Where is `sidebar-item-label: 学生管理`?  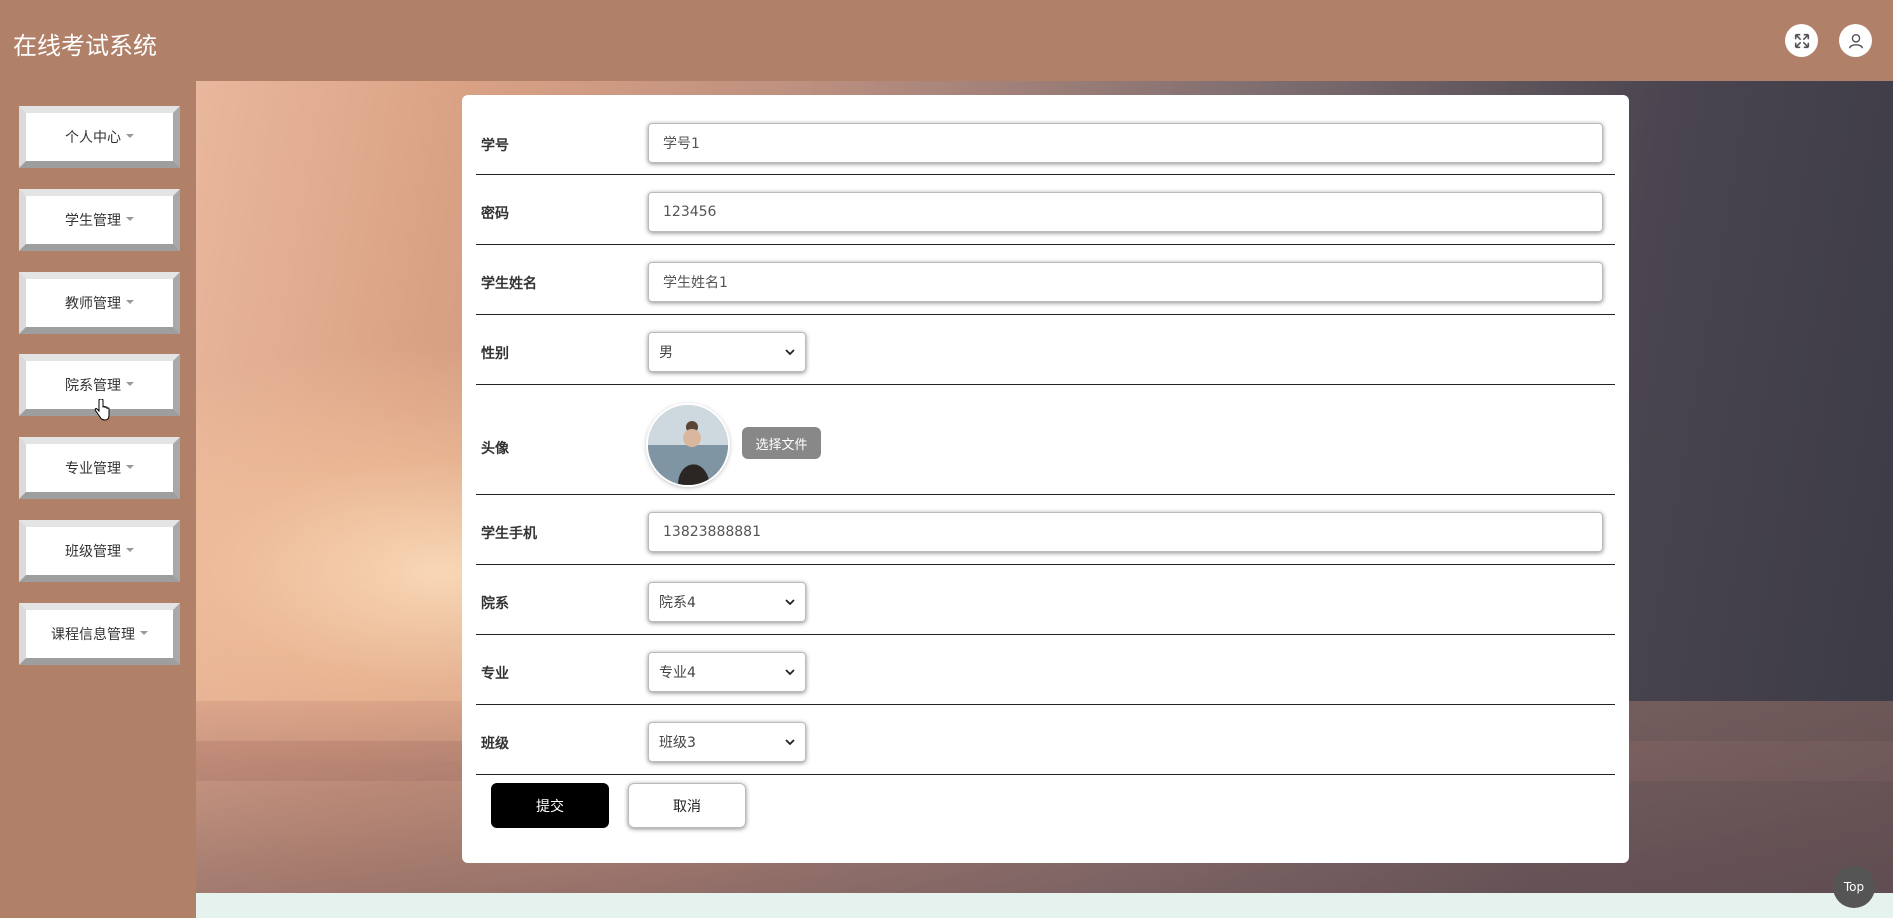 sidebar-item-label: 学生管理 is located at coordinates (93, 221).